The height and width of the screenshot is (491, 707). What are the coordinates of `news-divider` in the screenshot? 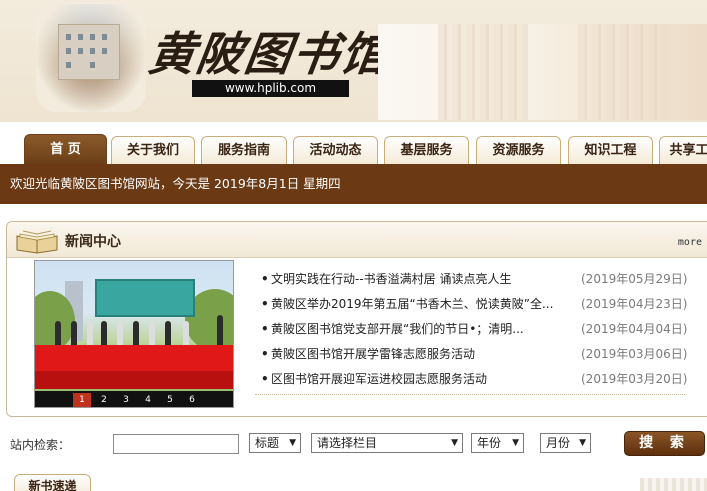 It's located at (470, 394).